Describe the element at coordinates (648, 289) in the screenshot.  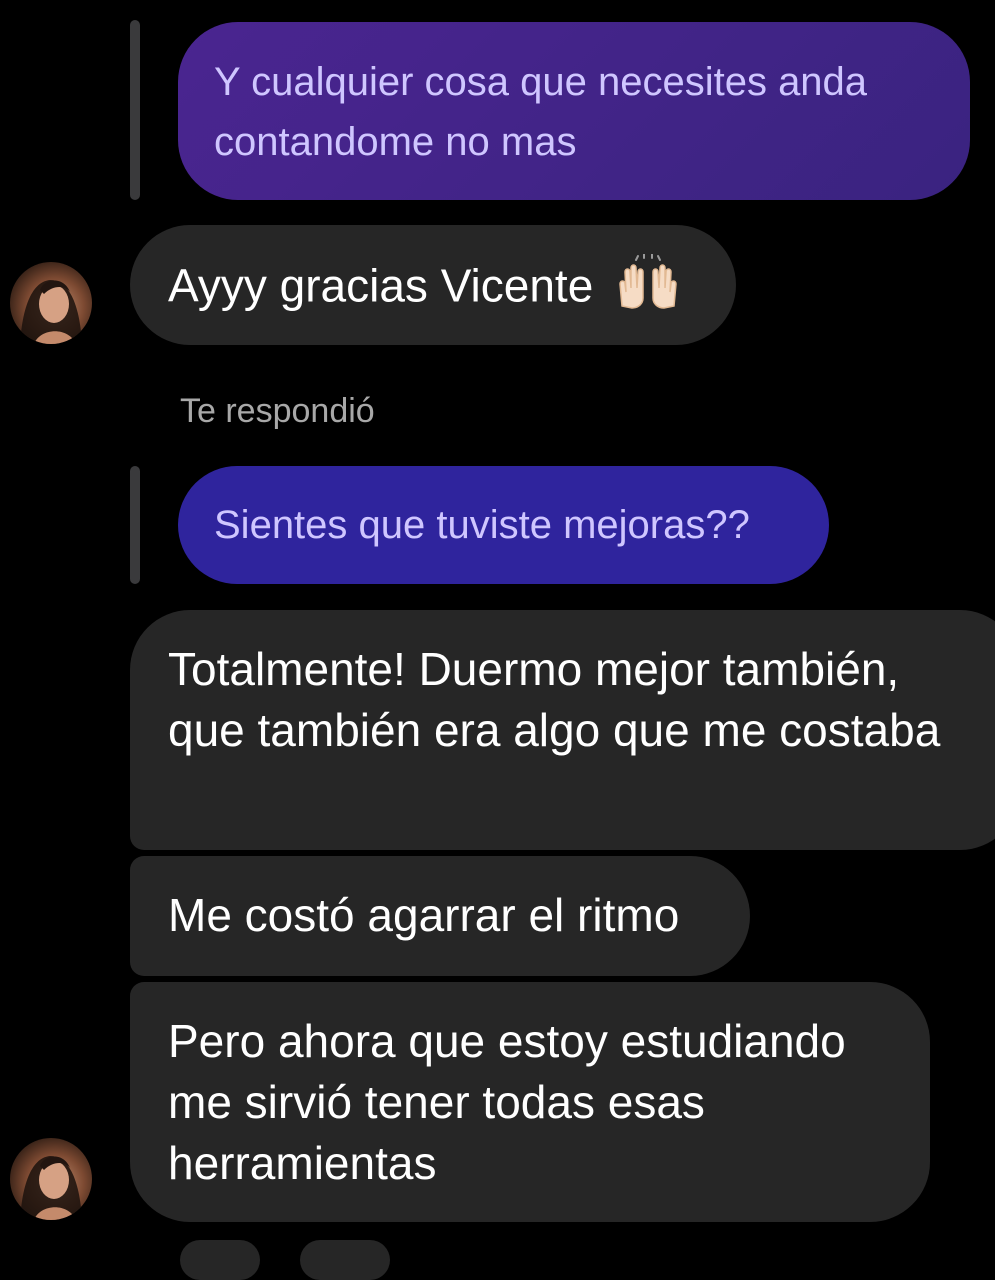
I see `raised-hands-icon` at that location.